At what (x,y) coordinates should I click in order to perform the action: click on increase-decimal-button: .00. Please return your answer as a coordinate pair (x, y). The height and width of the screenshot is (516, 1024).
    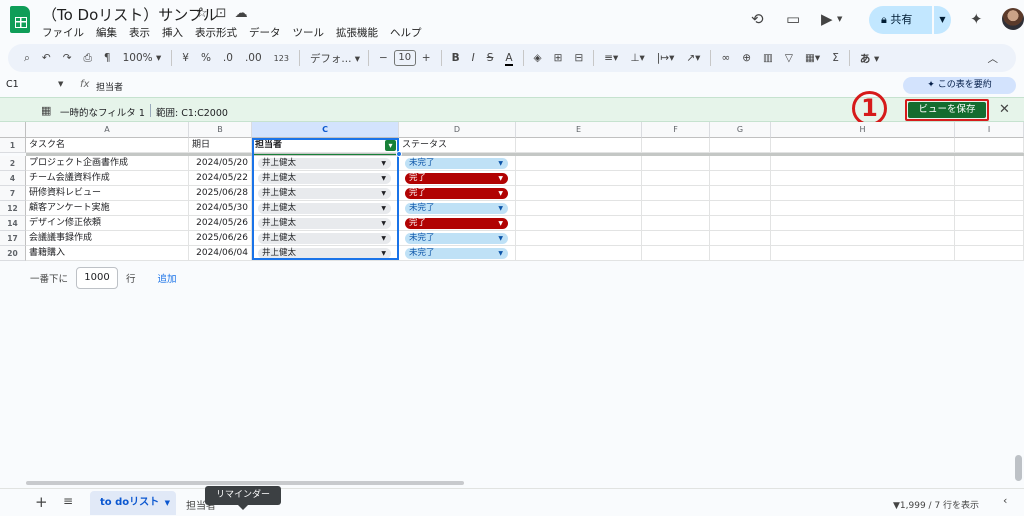
    Looking at the image, I should click on (253, 58).